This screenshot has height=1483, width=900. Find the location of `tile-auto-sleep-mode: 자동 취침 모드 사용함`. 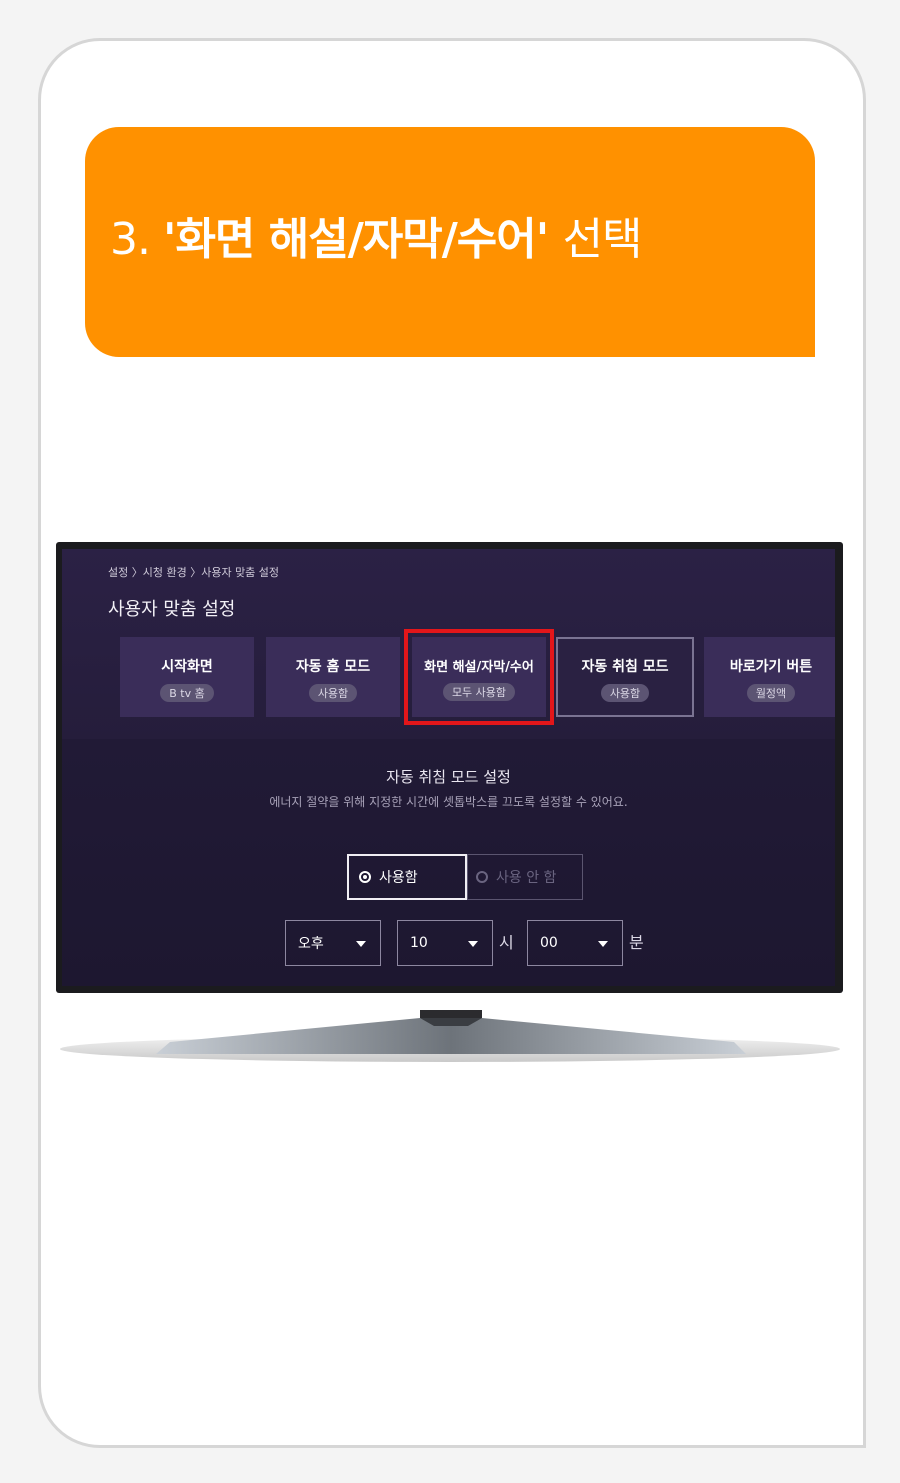

tile-auto-sleep-mode: 자동 취침 모드 사용함 is located at coordinates (625, 677).